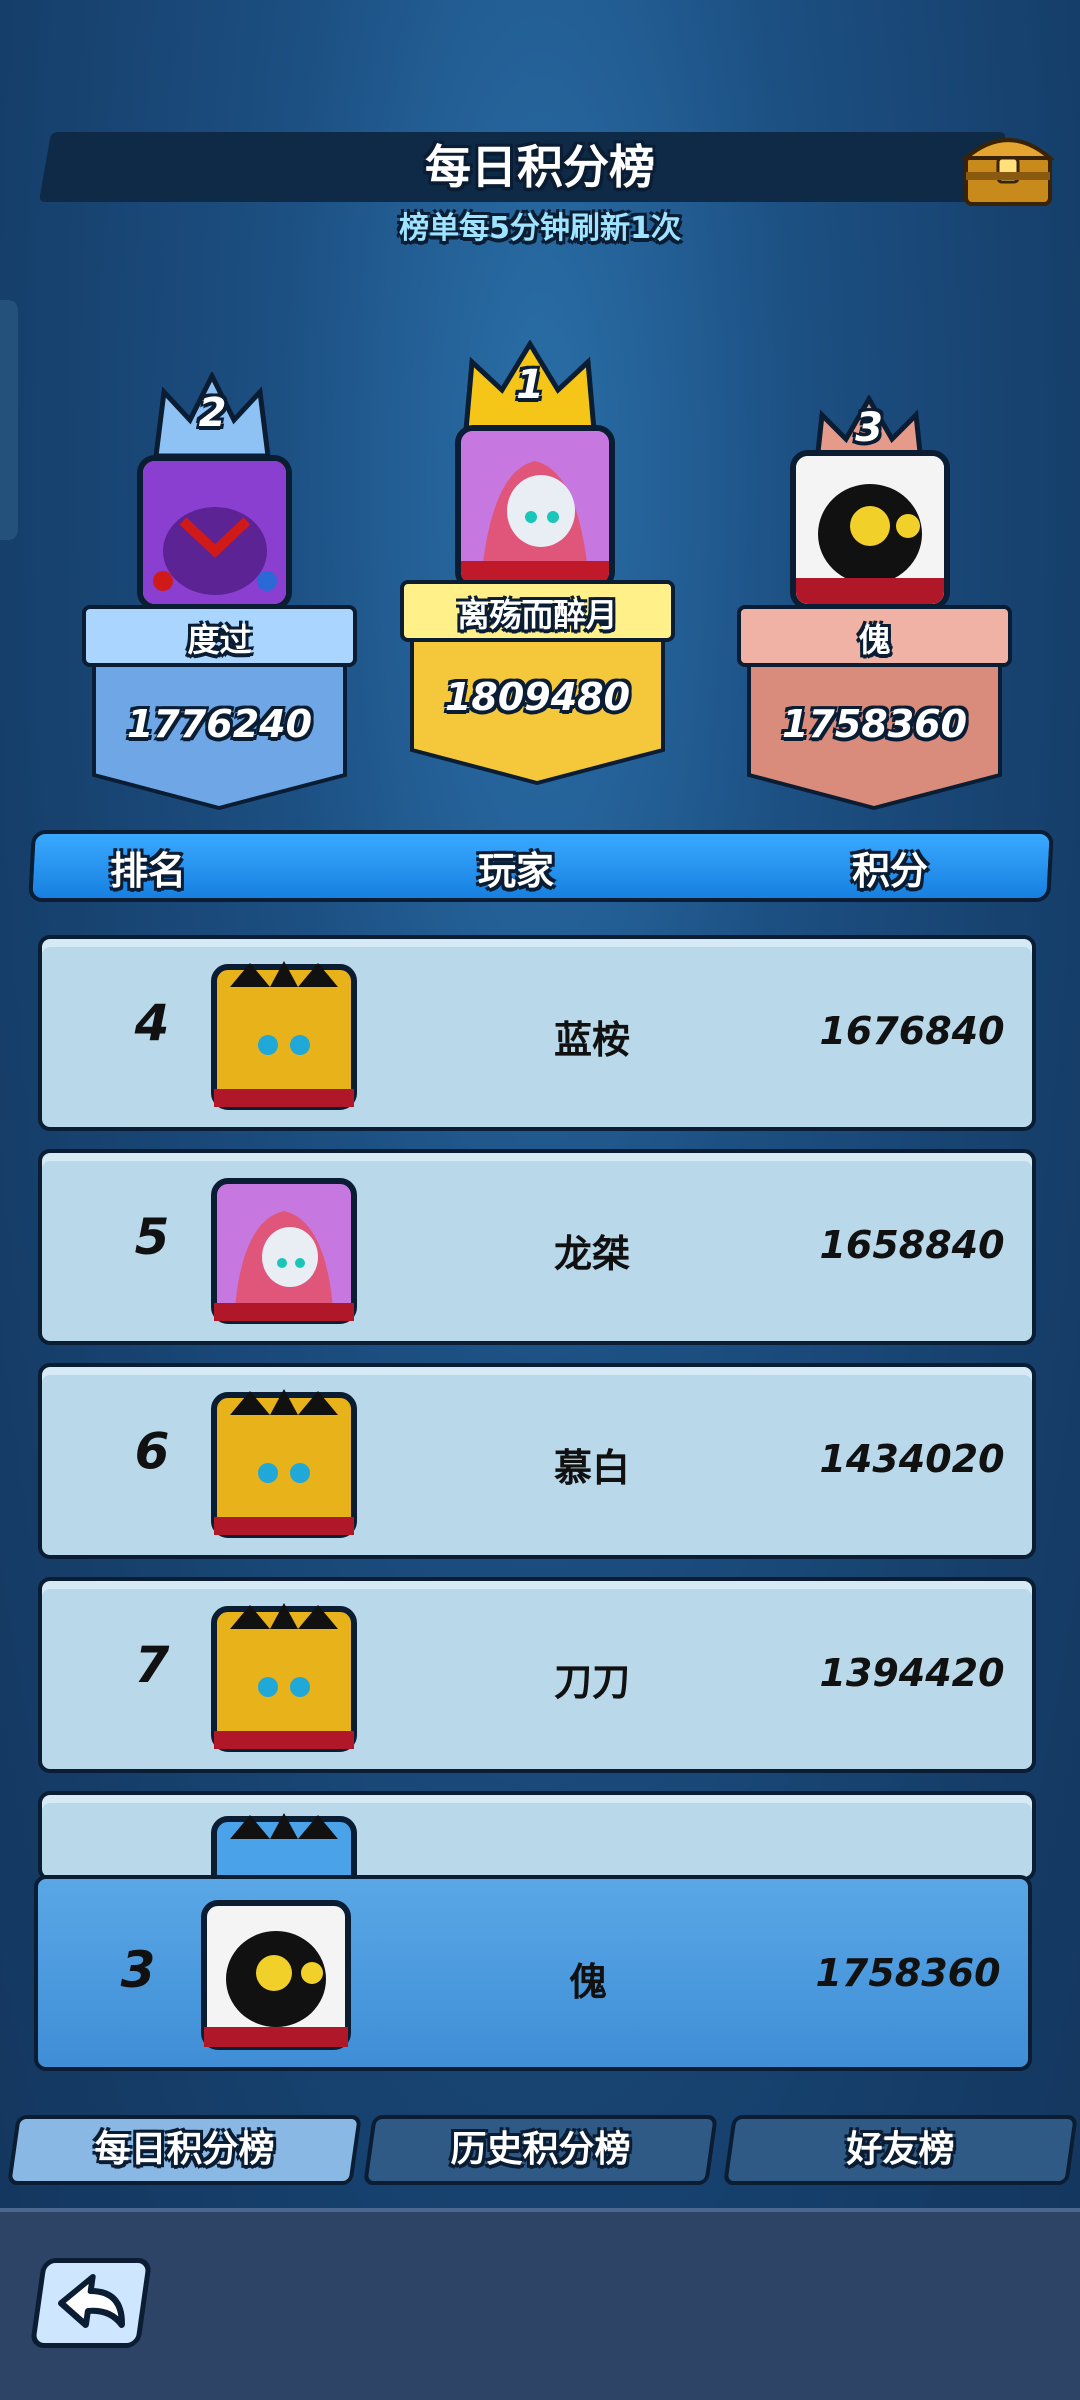 This screenshot has height=2400, width=1080. What do you see at coordinates (591, 1040) in the screenshot?
I see `row-player-name: 蓝桉` at bounding box center [591, 1040].